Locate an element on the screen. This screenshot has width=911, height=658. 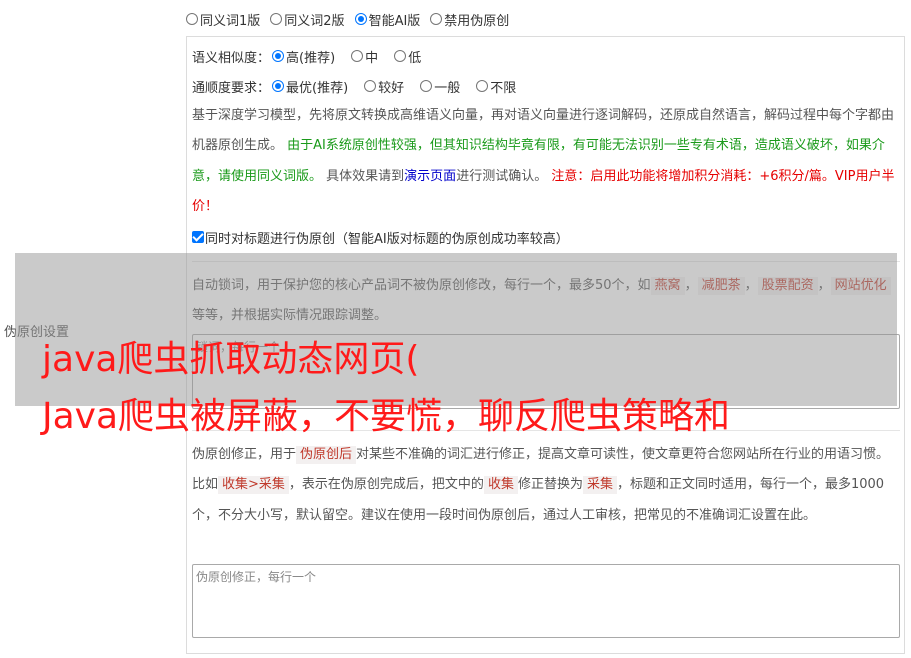
fluency-option-unlimited: 不限 is located at coordinates (496, 86).